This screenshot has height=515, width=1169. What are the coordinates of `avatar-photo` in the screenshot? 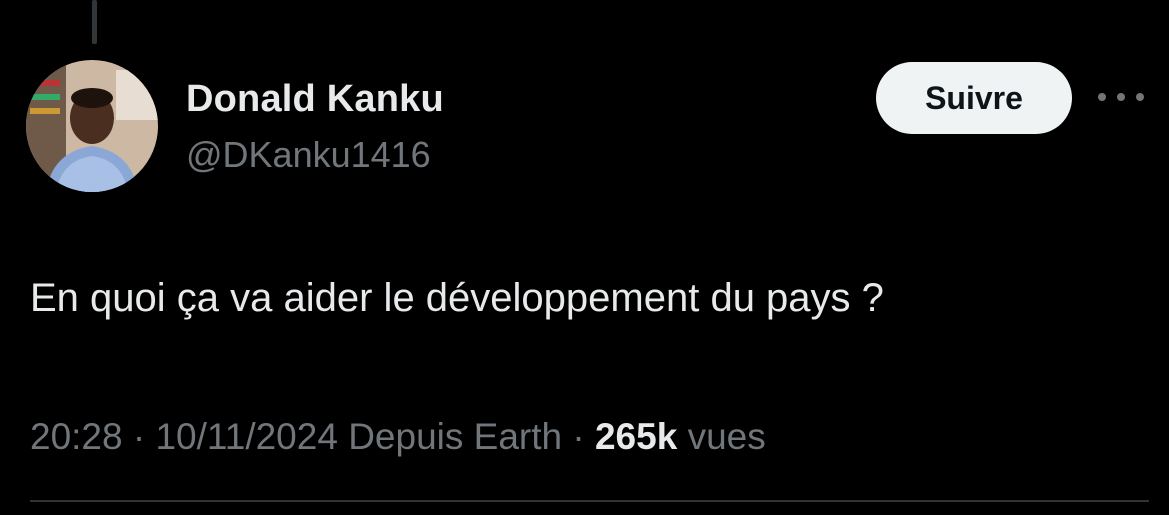 It's located at (92, 126).